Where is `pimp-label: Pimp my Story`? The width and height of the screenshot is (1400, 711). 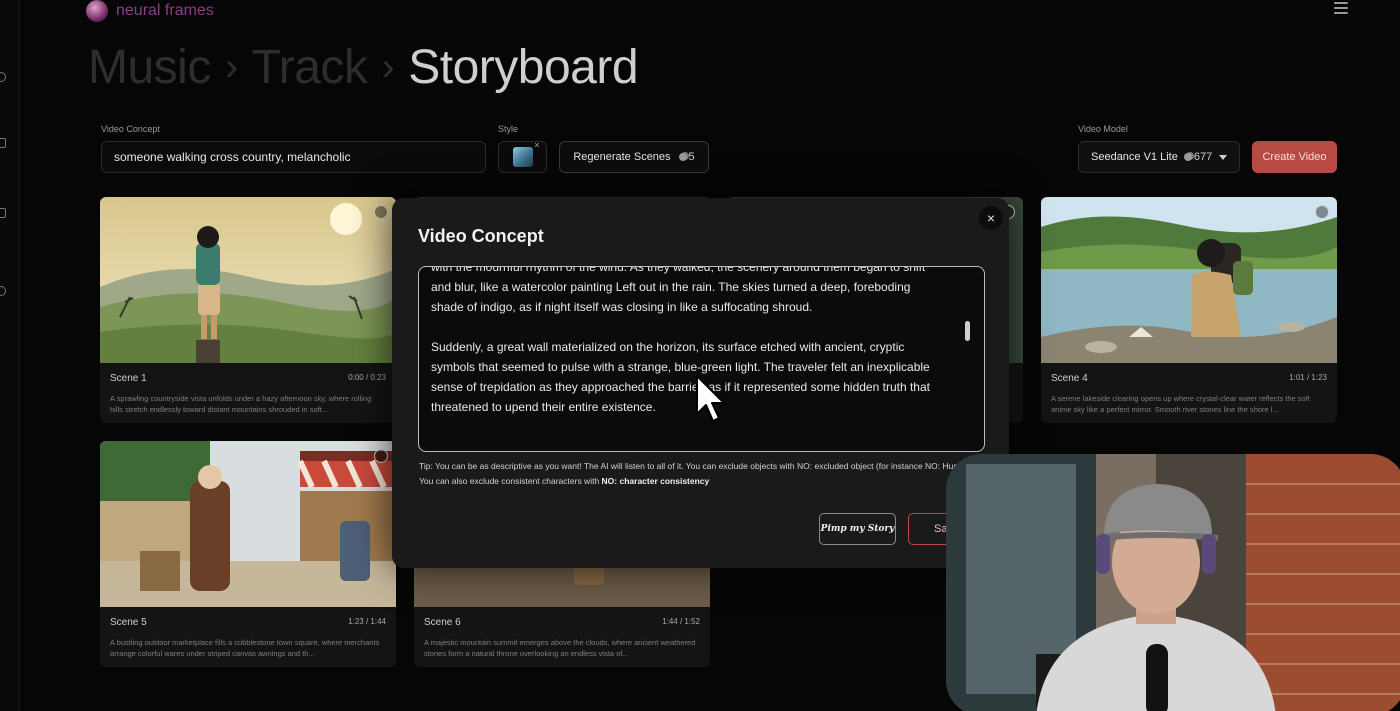 pimp-label: Pimp my Story is located at coordinates (857, 529).